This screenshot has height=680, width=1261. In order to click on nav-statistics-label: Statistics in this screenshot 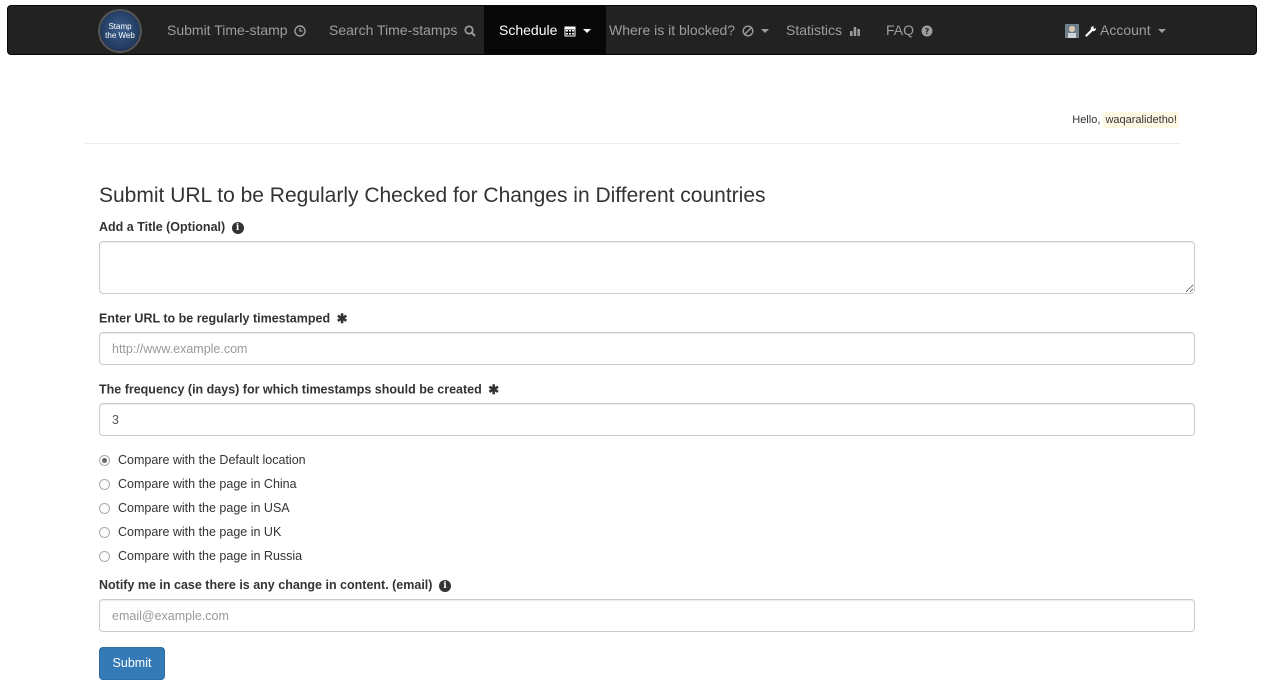, I will do `click(814, 30)`.